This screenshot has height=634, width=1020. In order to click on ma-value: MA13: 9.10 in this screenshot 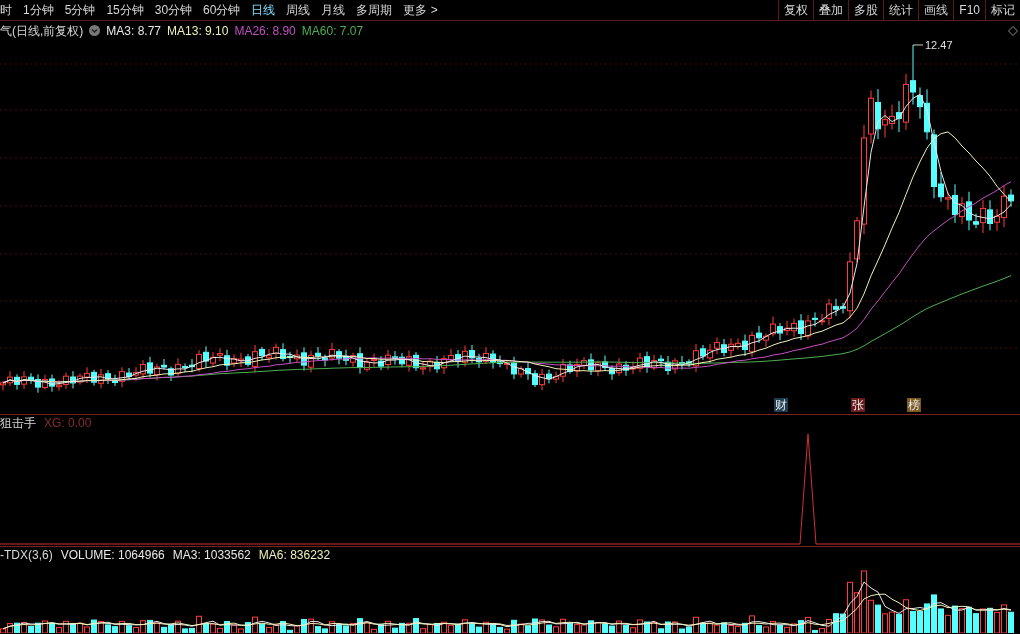, I will do `click(198, 31)`.